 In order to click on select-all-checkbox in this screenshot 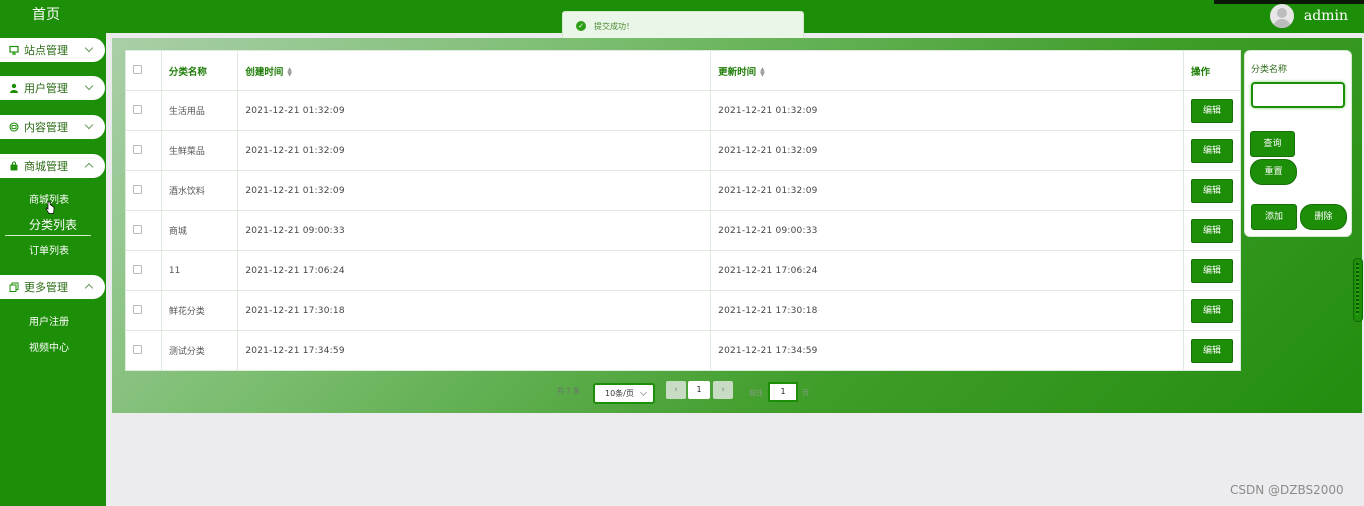, I will do `click(137, 69)`.